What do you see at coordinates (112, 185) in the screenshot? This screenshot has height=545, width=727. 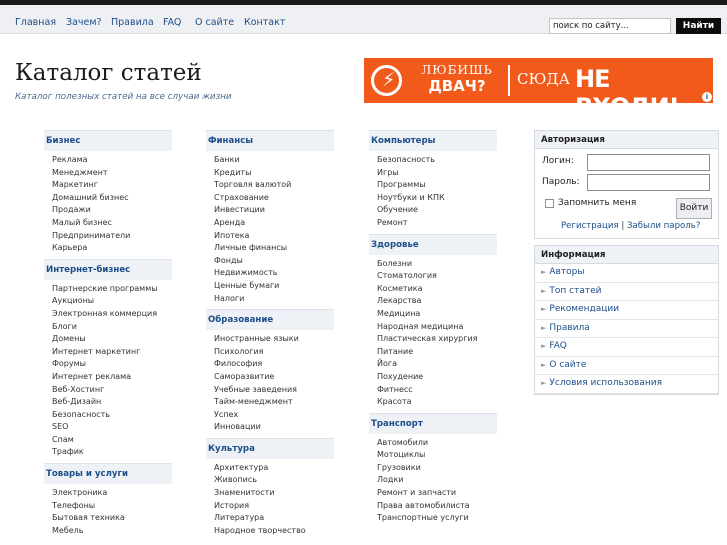 I see `category-item: Маркетинг` at bounding box center [112, 185].